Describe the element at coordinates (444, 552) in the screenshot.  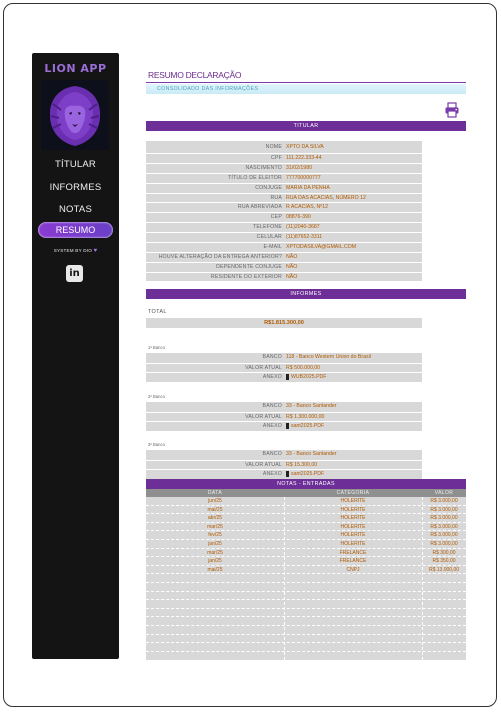
I see `cell-valor: R$ 300,00` at that location.